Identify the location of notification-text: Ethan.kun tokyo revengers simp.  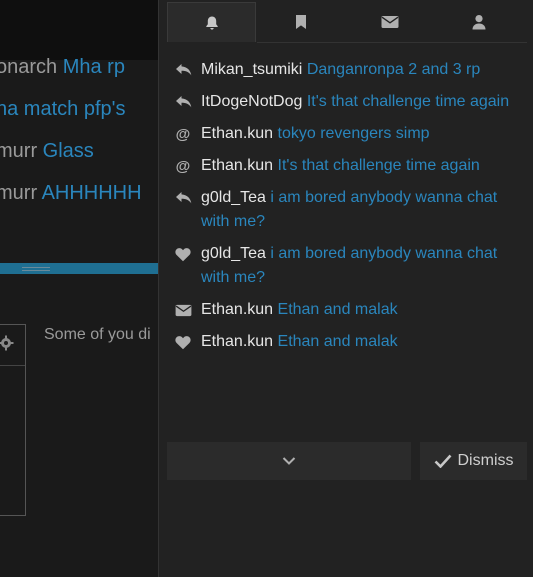
(358, 134).